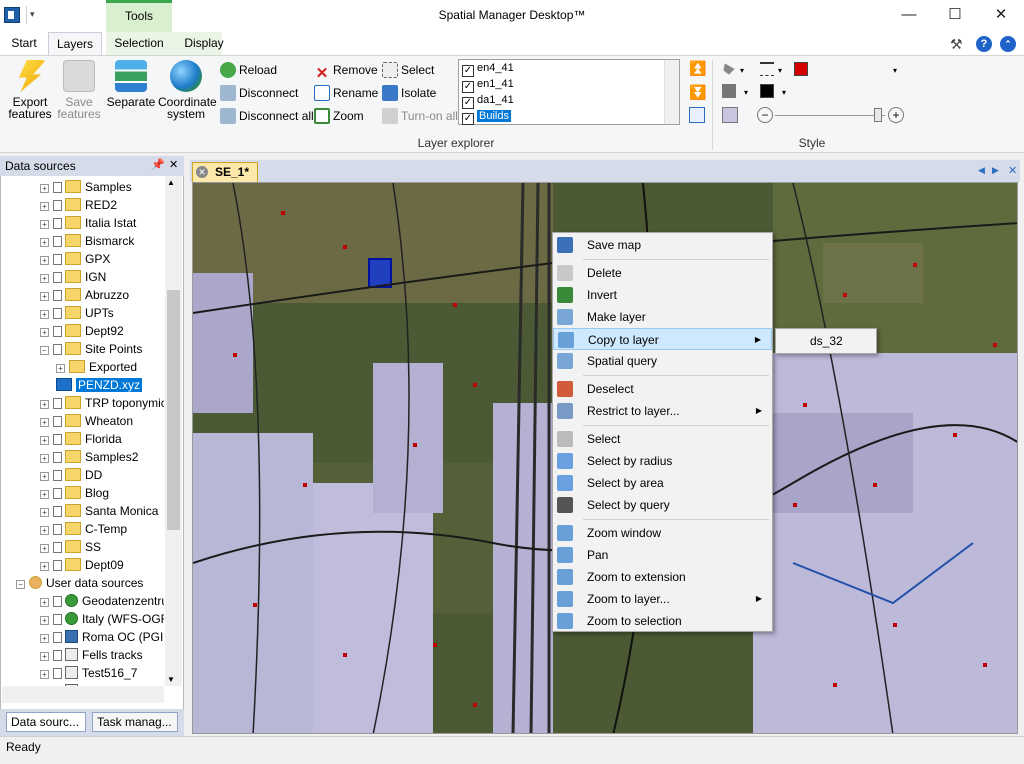 The image size is (1024, 764). What do you see at coordinates (202, 172) in the screenshot?
I see `close-tab-icon: ✕` at bounding box center [202, 172].